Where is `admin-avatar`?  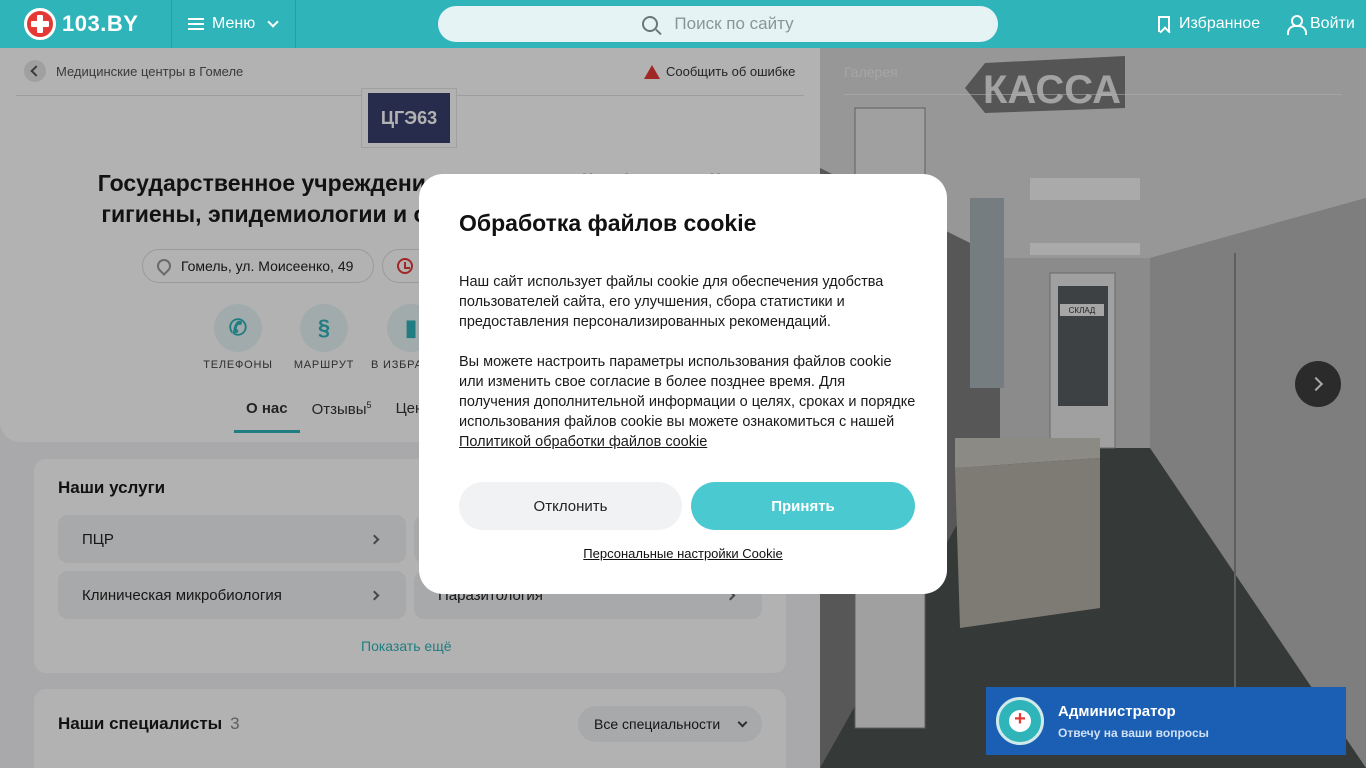 admin-avatar is located at coordinates (1020, 721).